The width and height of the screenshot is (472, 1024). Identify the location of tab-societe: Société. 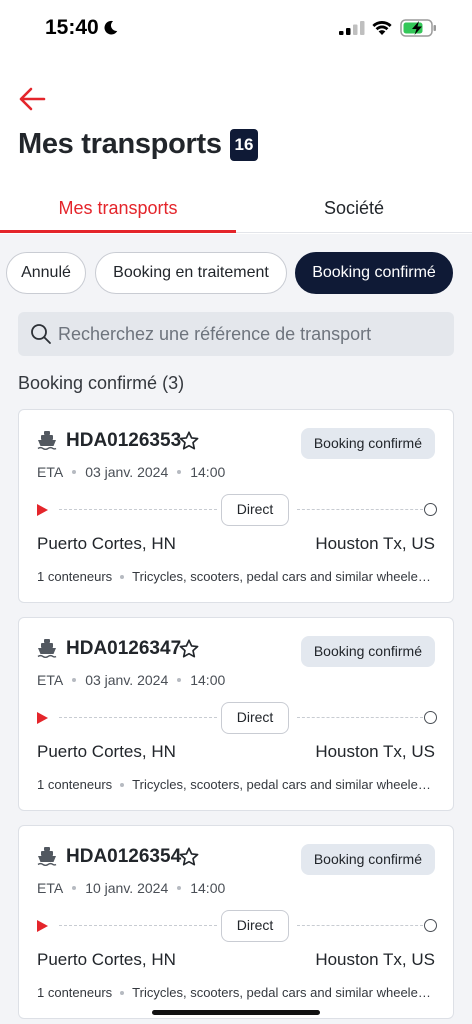
(354, 208).